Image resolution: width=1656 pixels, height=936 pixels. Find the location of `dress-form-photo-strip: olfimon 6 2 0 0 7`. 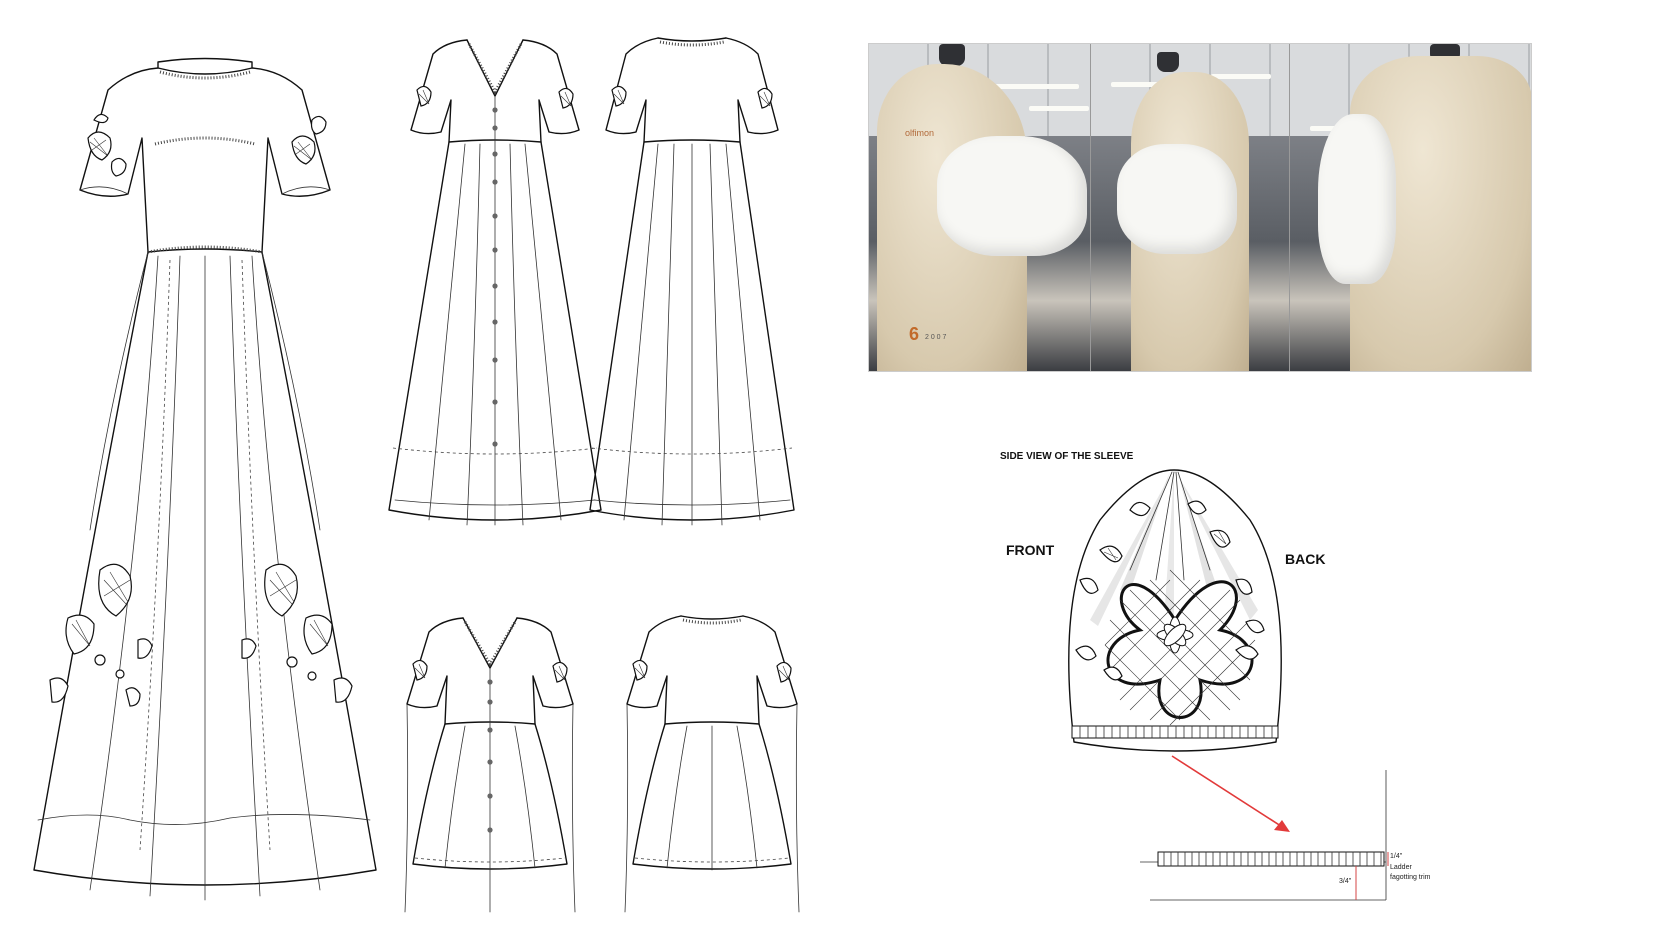

dress-form-photo-strip: olfimon 6 2 0 0 7 is located at coordinates (1200, 207).